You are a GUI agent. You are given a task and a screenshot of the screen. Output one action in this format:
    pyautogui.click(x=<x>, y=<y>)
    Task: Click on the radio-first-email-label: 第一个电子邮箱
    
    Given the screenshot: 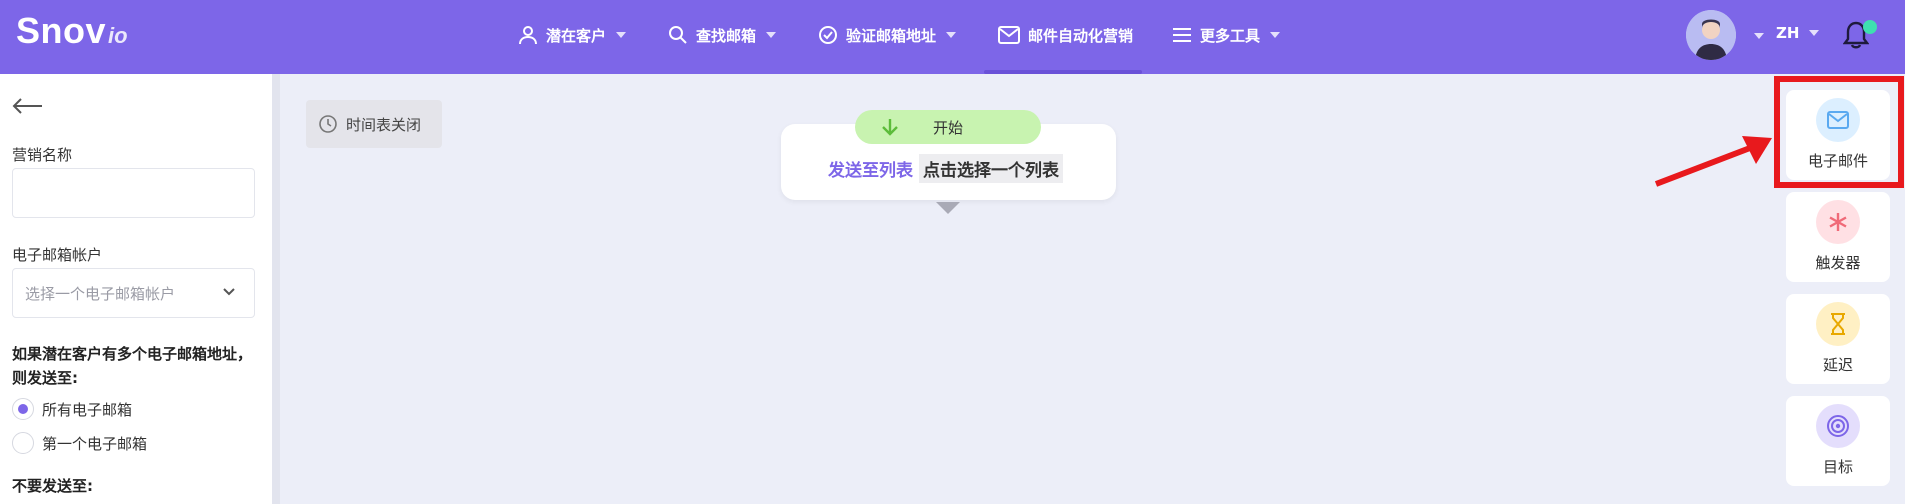 What is the action you would take?
    pyautogui.click(x=95, y=443)
    